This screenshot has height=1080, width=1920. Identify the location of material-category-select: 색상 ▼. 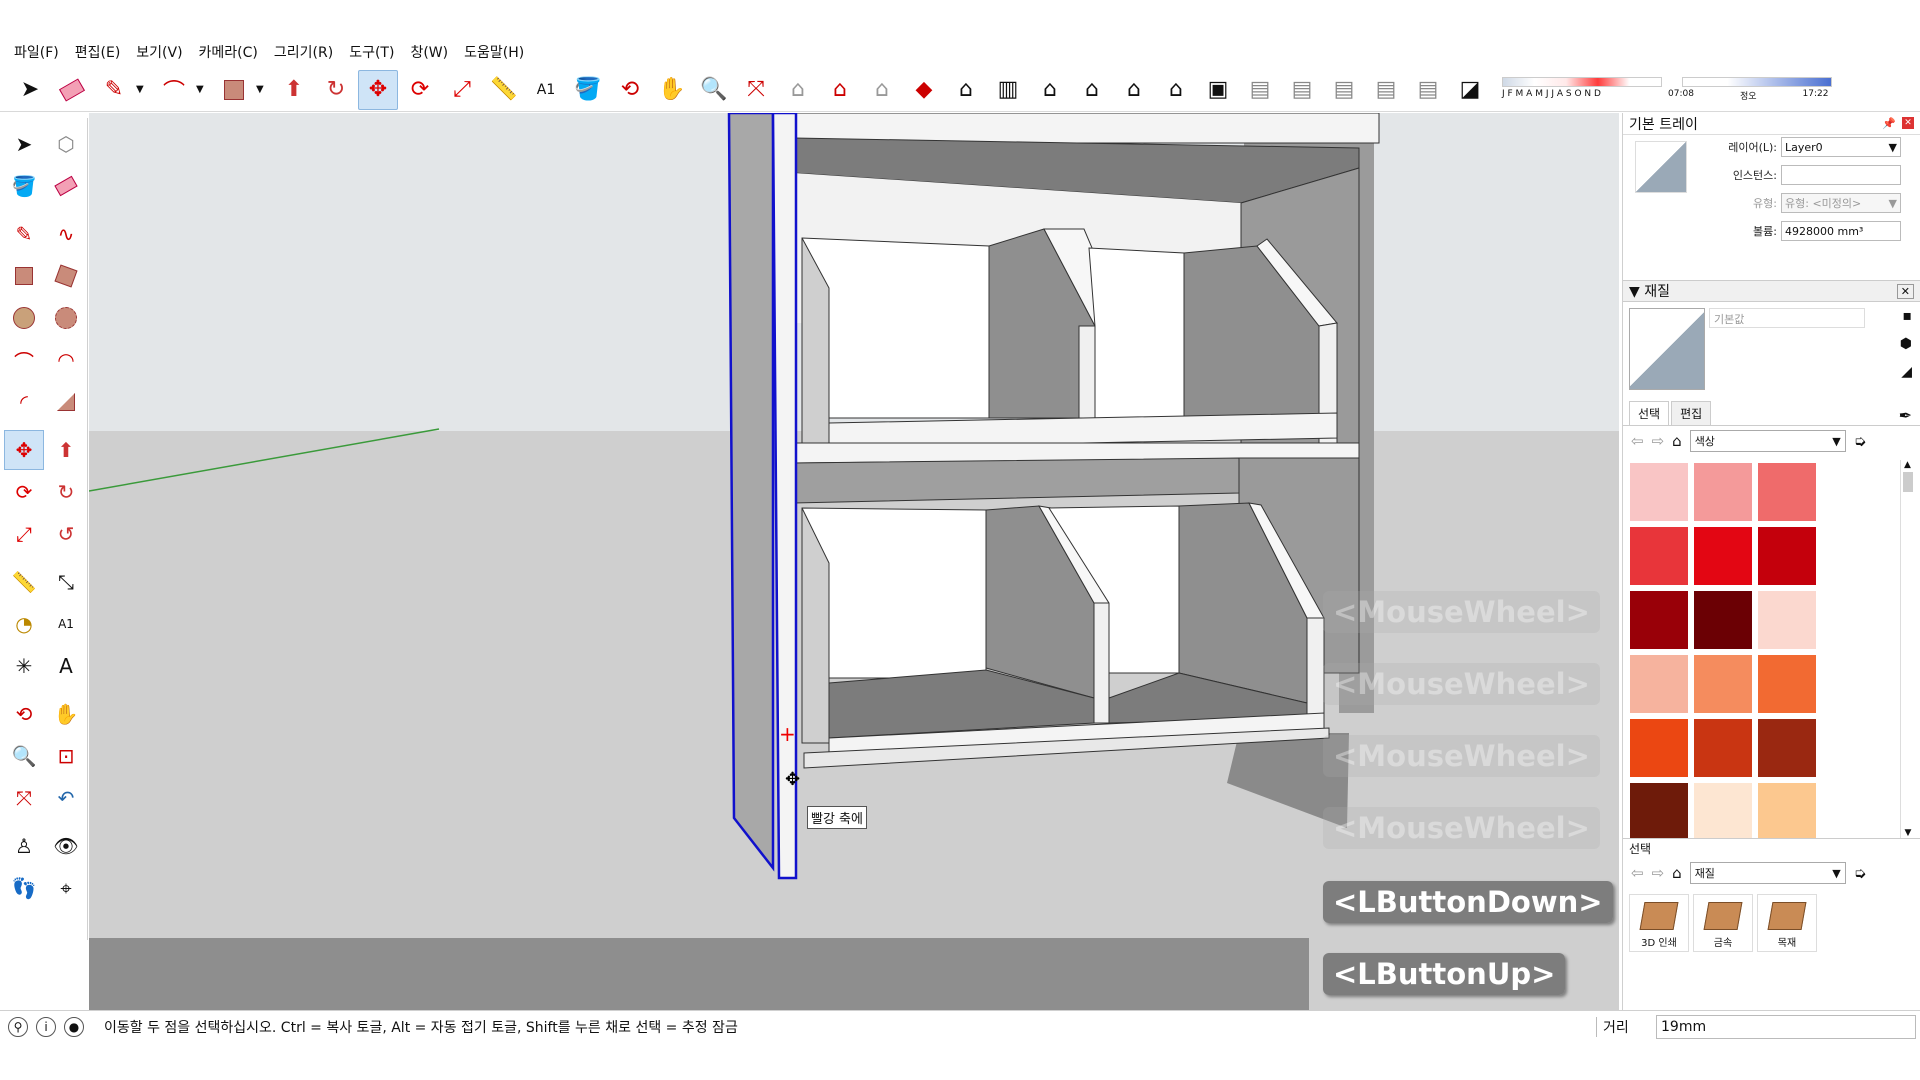
(1767, 441).